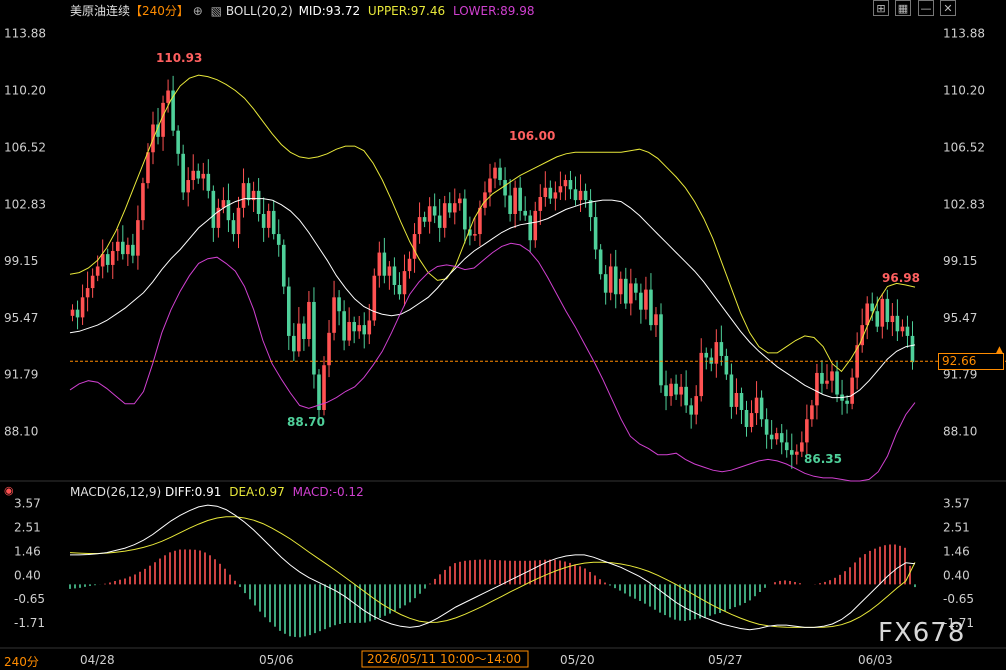 The width and height of the screenshot is (1006, 670). Describe the element at coordinates (9, 490) in the screenshot. I see `macd-settings-icon: ◉` at that location.